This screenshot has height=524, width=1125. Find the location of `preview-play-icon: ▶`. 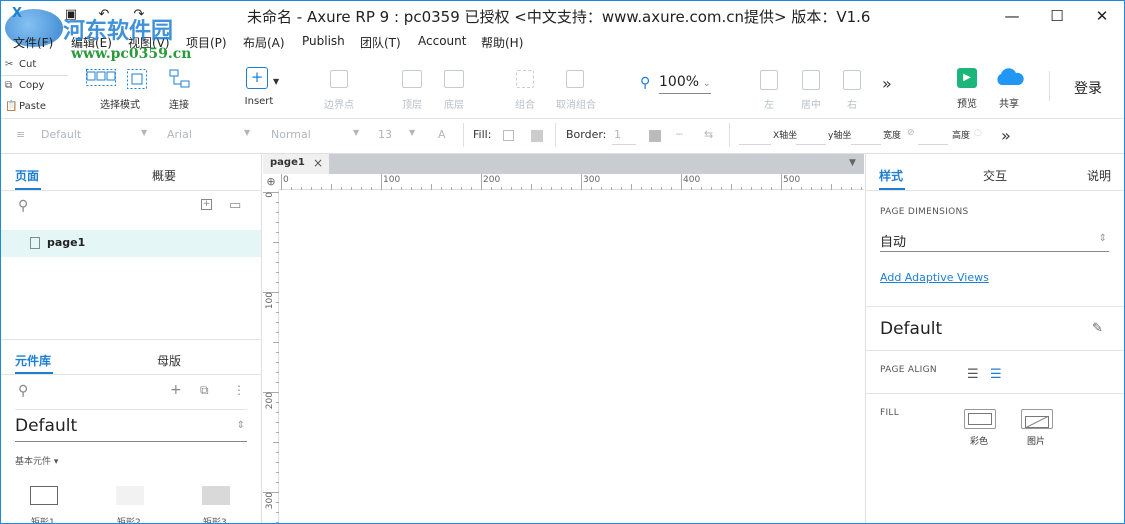

preview-play-icon: ▶ is located at coordinates (967, 78).